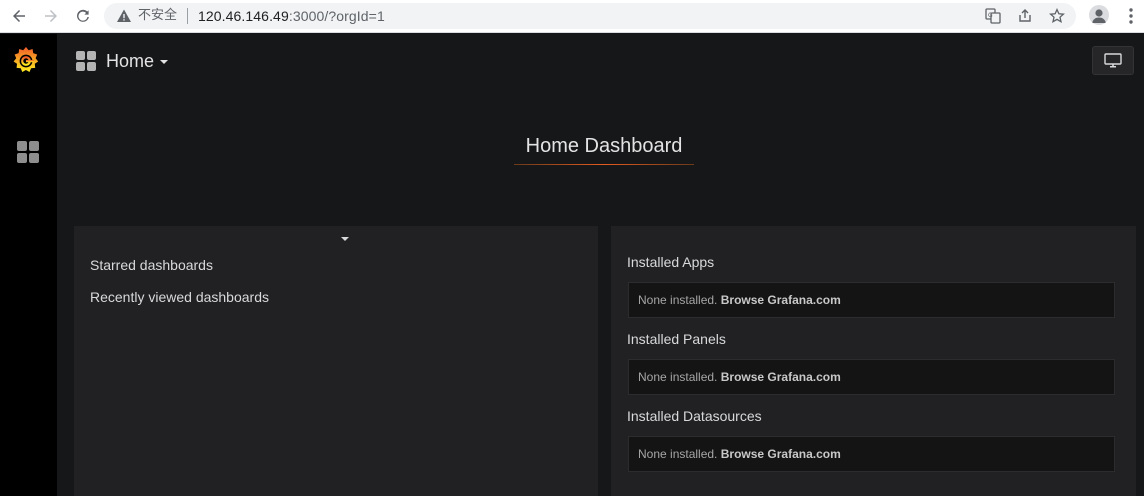 This screenshot has width=1144, height=496. Describe the element at coordinates (604, 146) in the screenshot. I see `page-title: Home Dashboard` at that location.